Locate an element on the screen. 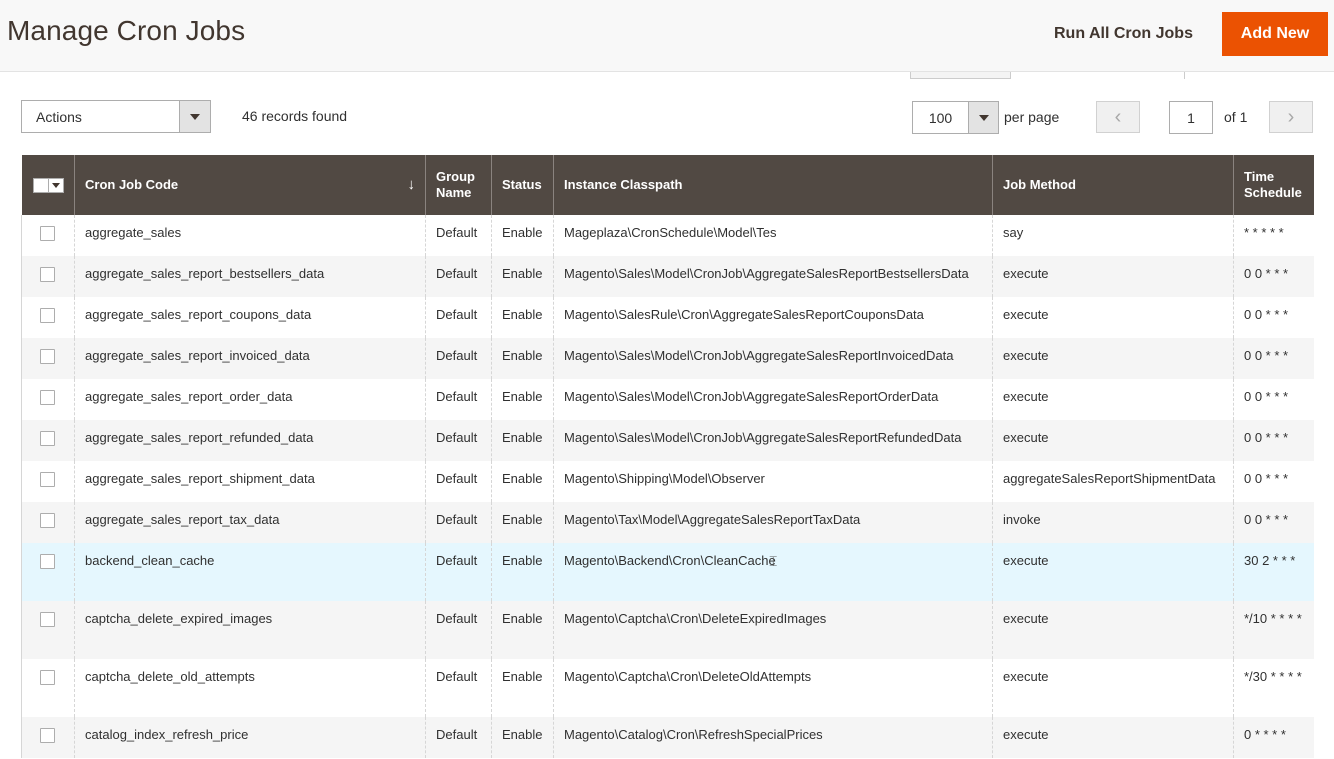 This screenshot has height=759, width=1334. cell-classpath: Magento\Captcha\Cron\DeleteOldAttempts is located at coordinates (773, 688).